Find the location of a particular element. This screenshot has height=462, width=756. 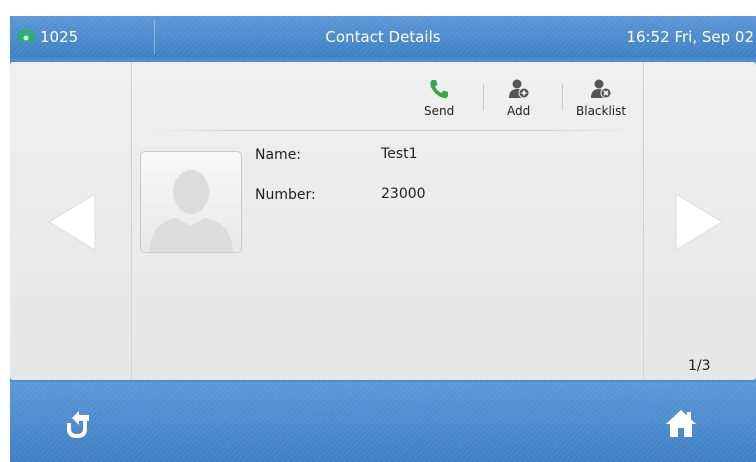

clock: 16:52 Fri, Sep 02 is located at coordinates (690, 37).